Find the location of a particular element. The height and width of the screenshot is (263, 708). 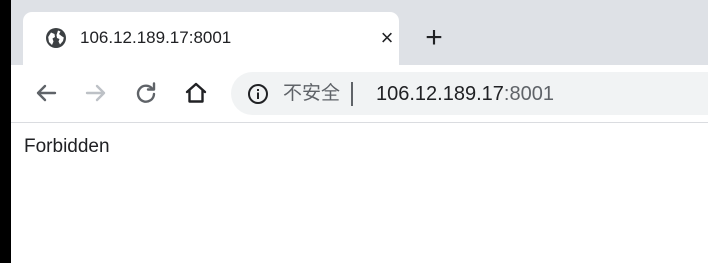

tab-title: 106.12.189.17:8001 is located at coordinates (156, 37).